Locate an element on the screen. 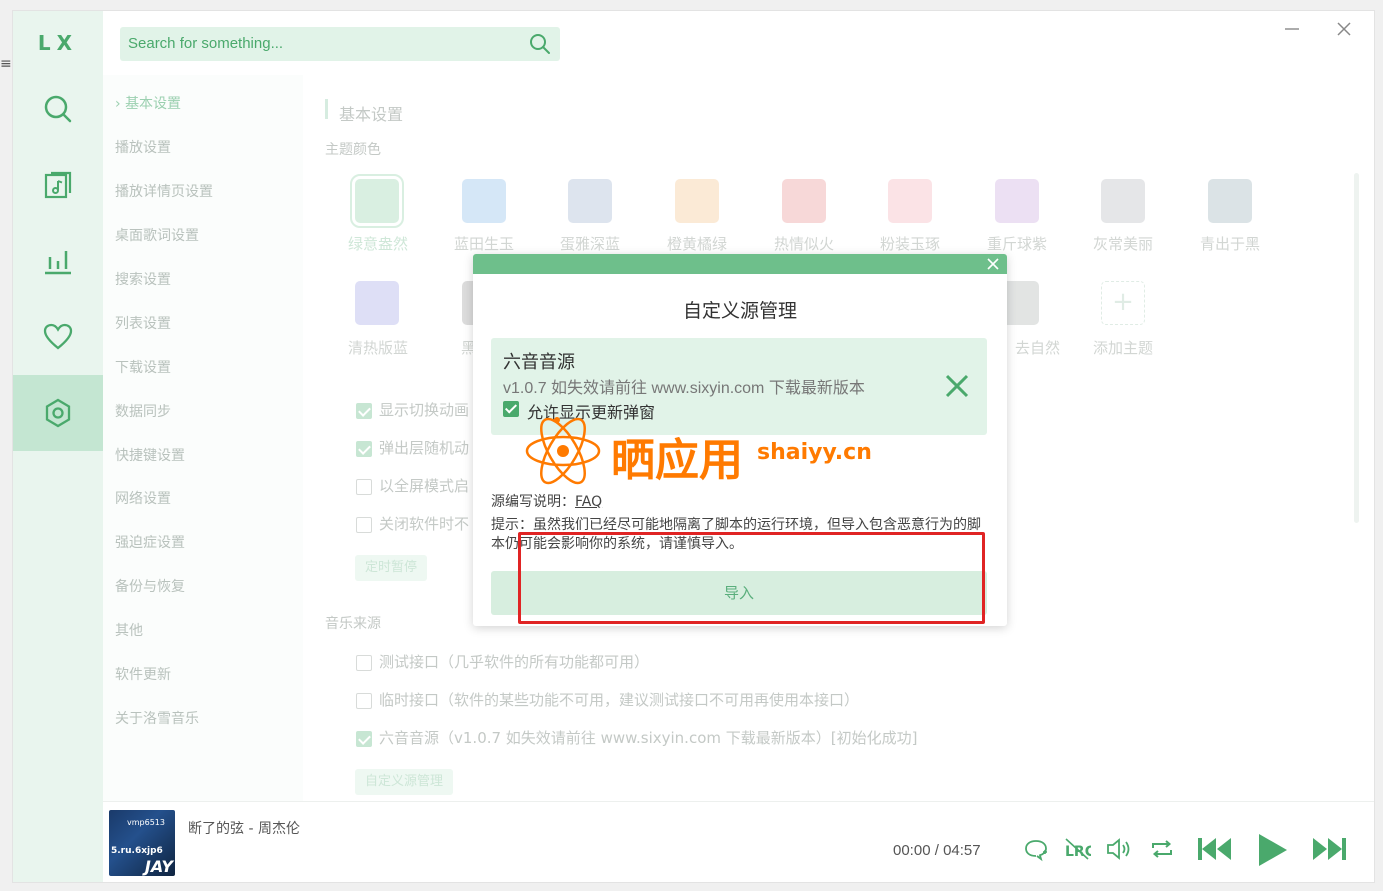 The height and width of the screenshot is (891, 1383). cover-text: vmp6513 is located at coordinates (146, 822).